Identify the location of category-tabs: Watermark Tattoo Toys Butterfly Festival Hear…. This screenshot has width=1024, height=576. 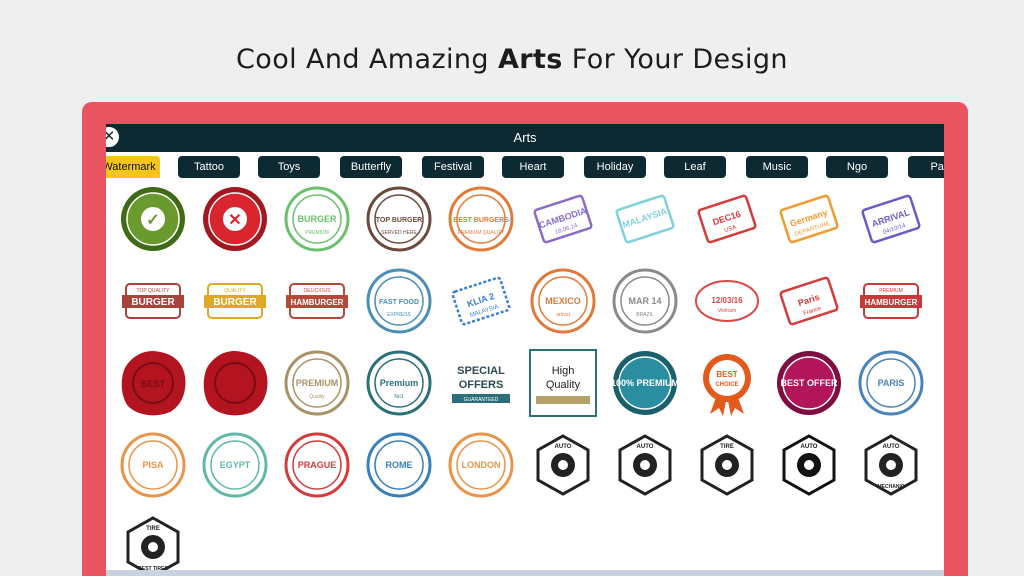
(525, 167).